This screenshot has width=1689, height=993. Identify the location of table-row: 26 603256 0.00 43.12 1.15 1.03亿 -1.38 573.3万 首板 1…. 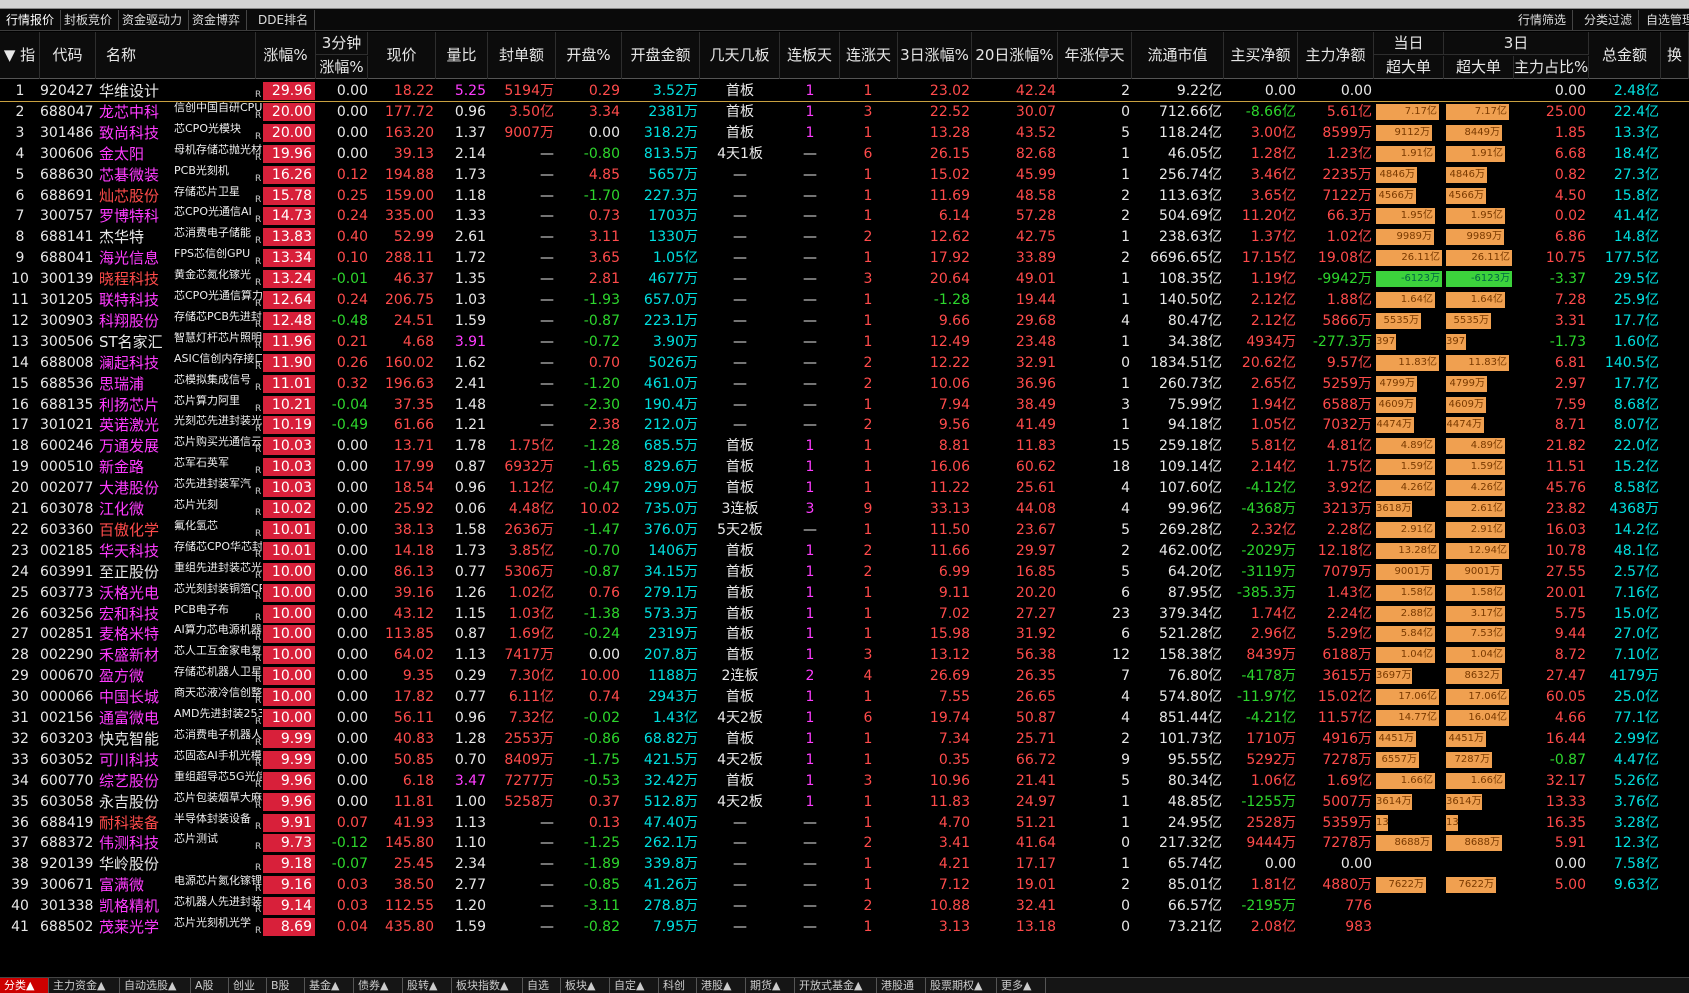
(844, 614).